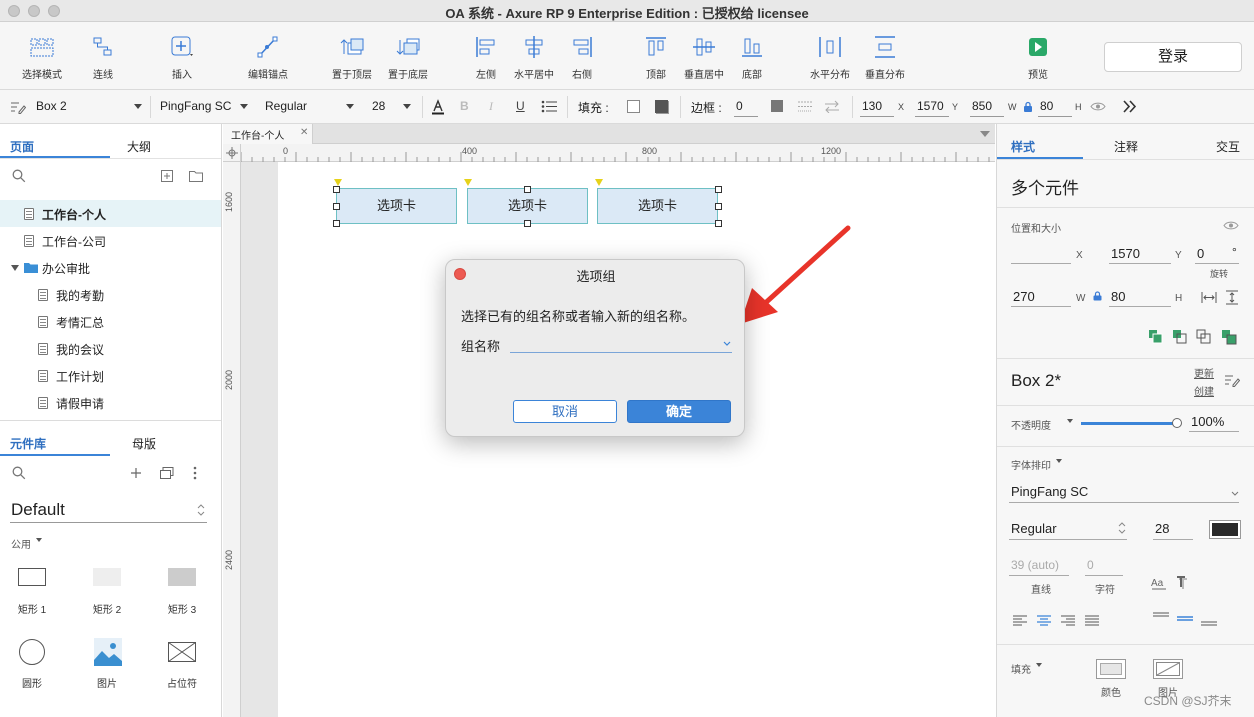 The image size is (1254, 717). I want to click on fill-image-icon, so click(1168, 669).